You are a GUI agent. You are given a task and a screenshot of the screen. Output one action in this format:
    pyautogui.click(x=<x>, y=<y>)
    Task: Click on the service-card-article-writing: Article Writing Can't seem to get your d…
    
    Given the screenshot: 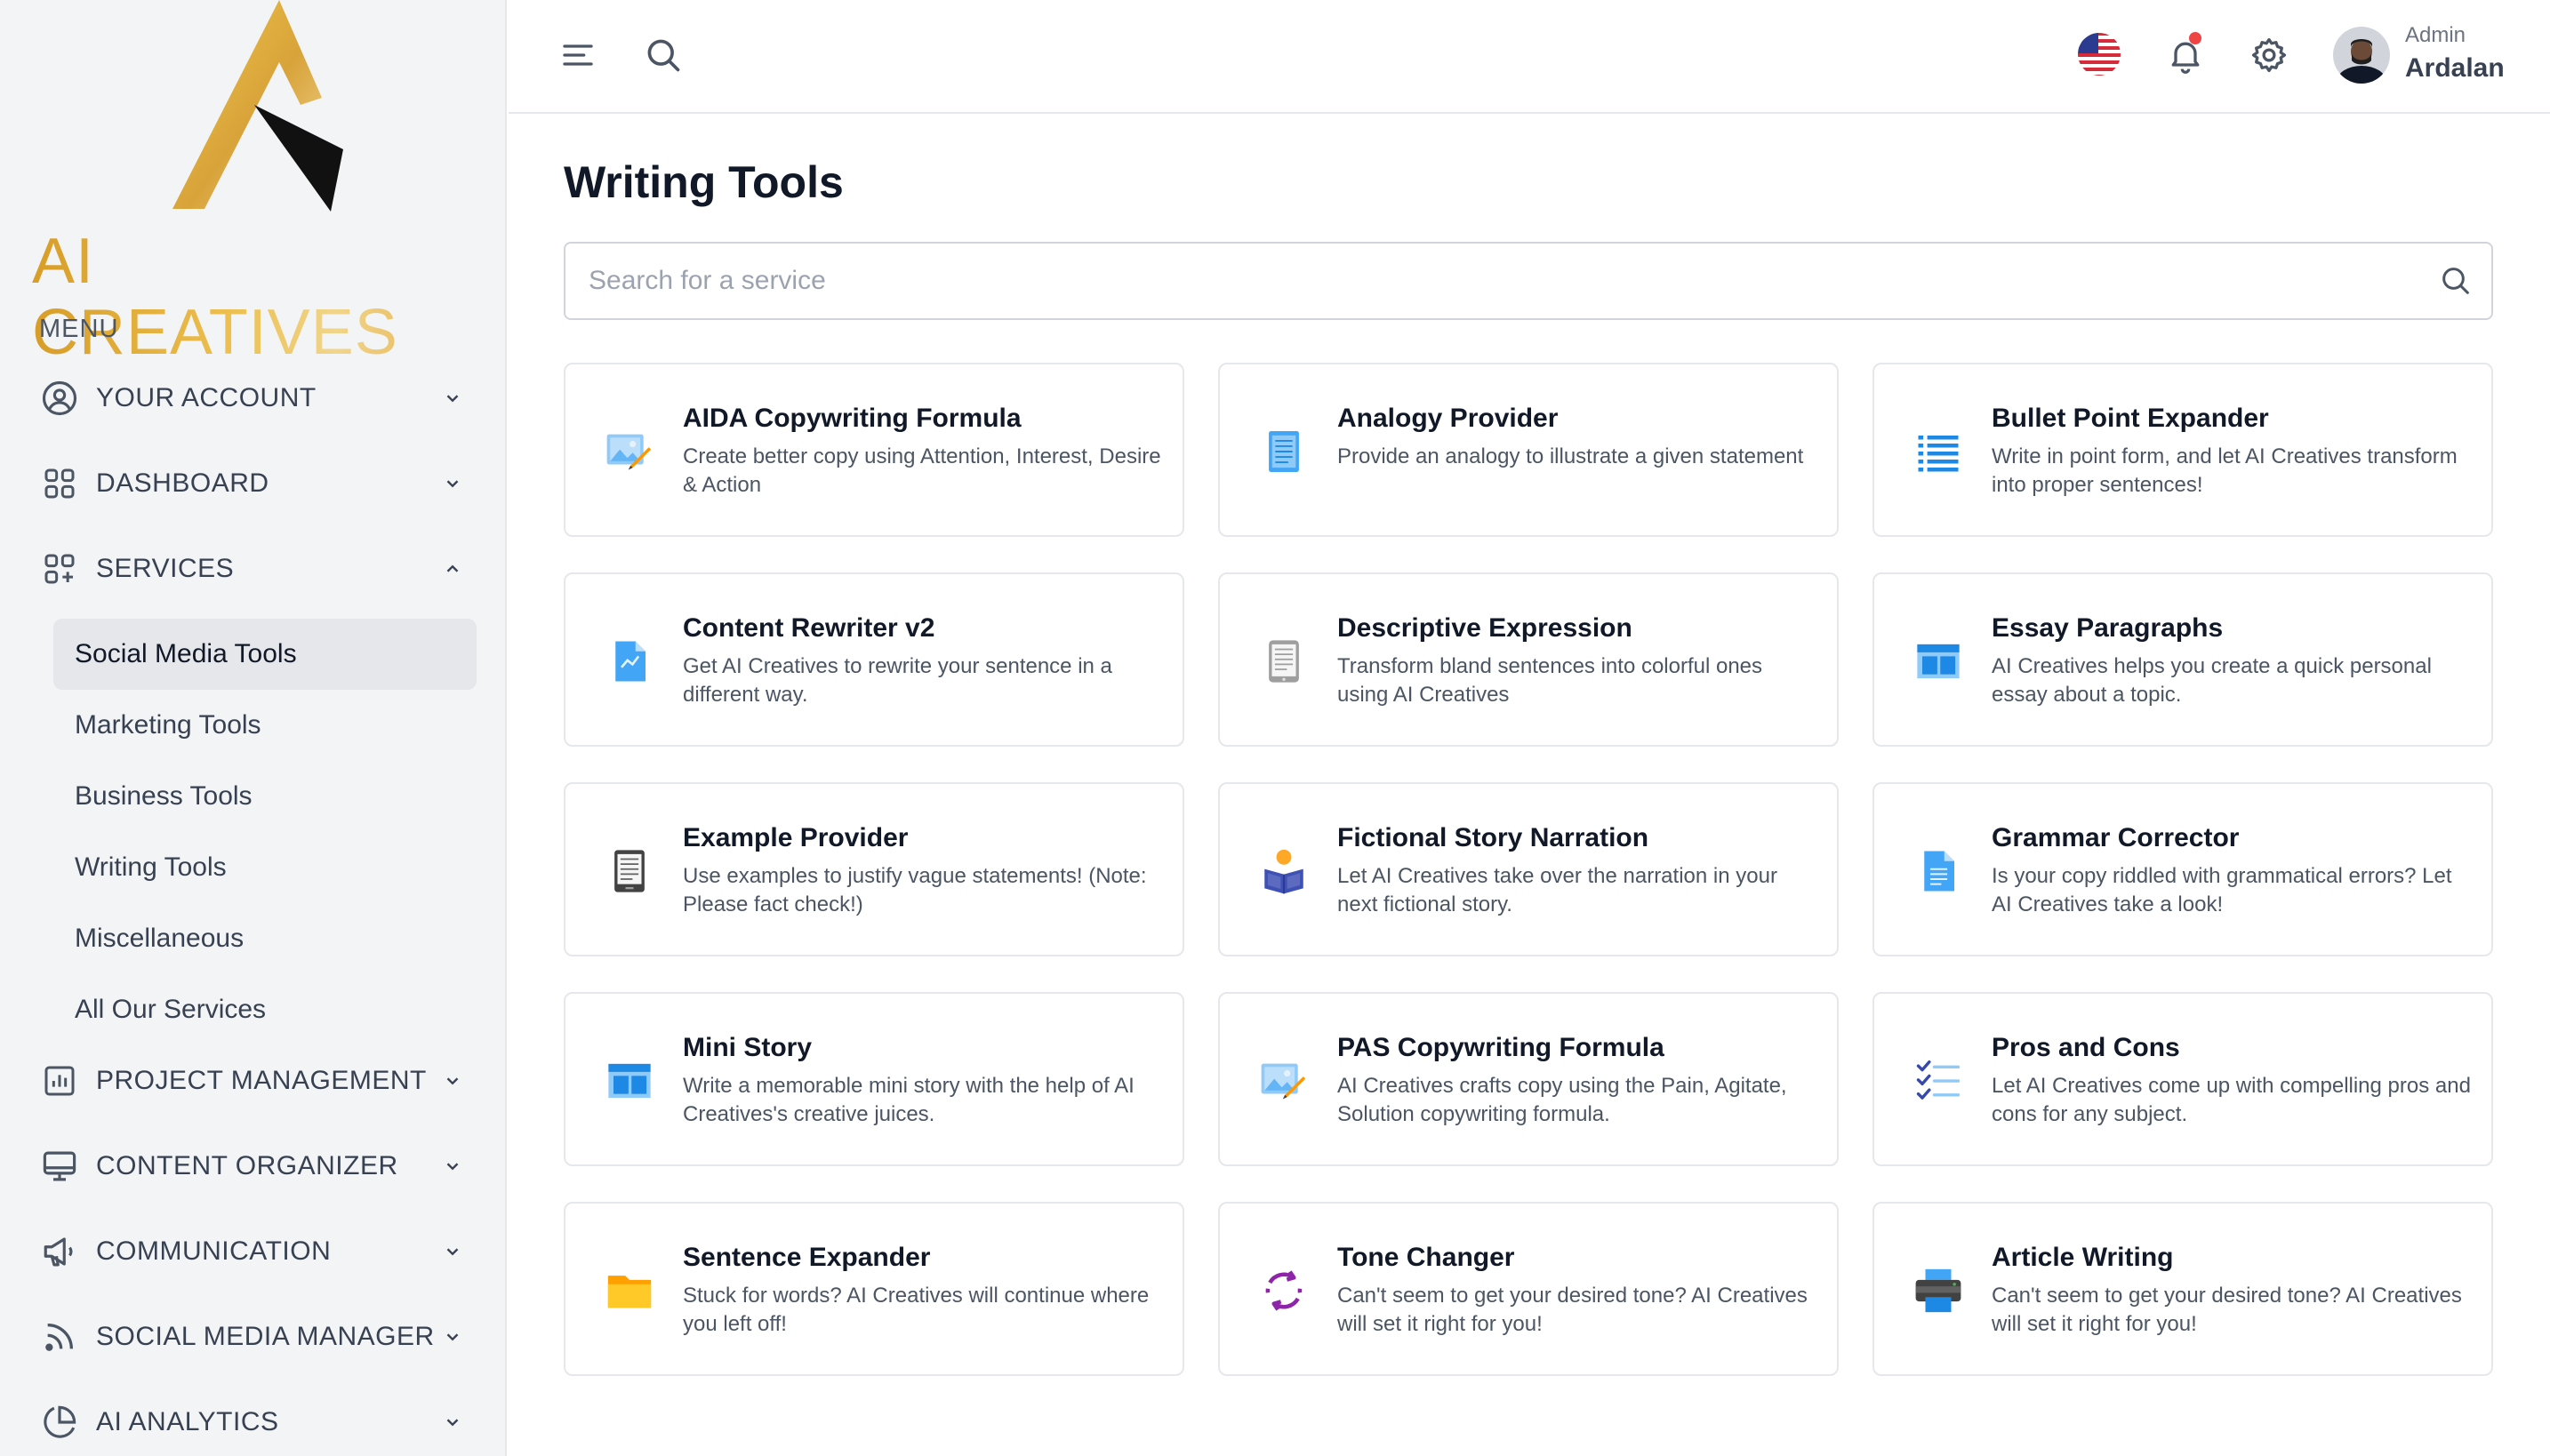 What is the action you would take?
    pyautogui.click(x=2182, y=1289)
    